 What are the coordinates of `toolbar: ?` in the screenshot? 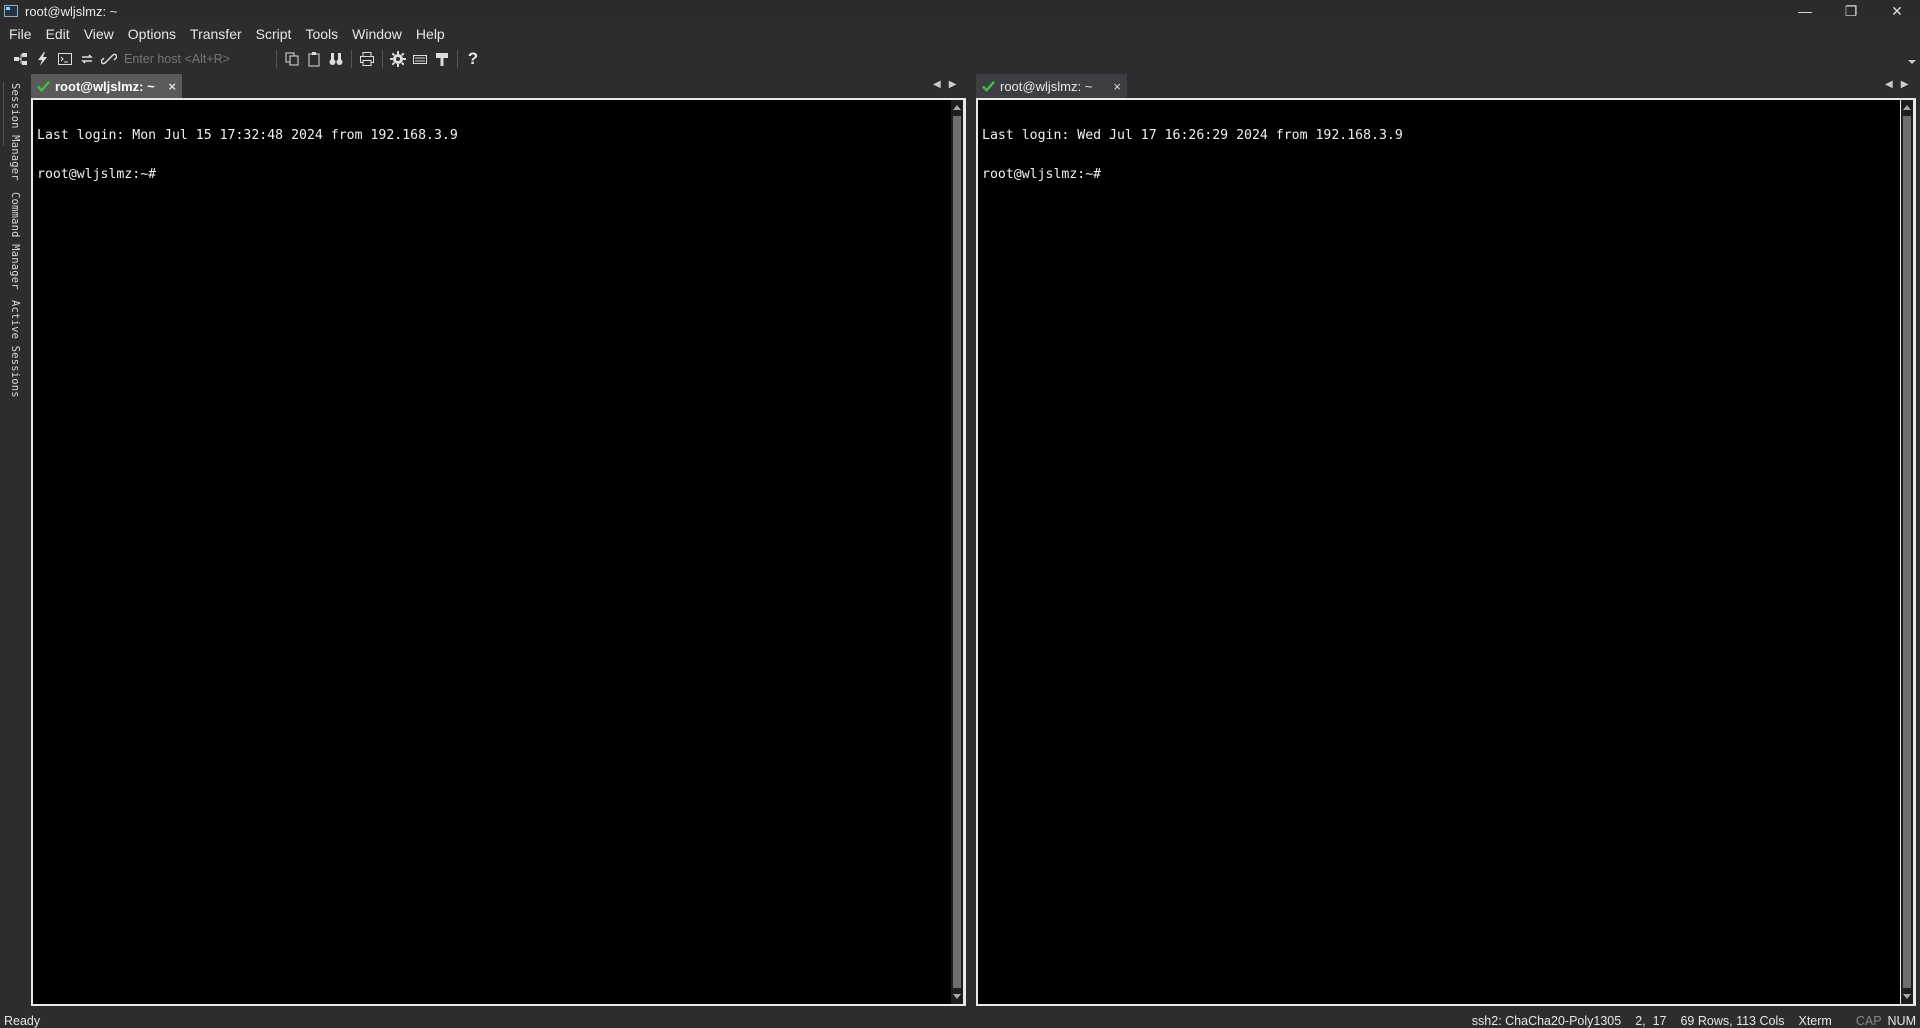 It's located at (960, 59).